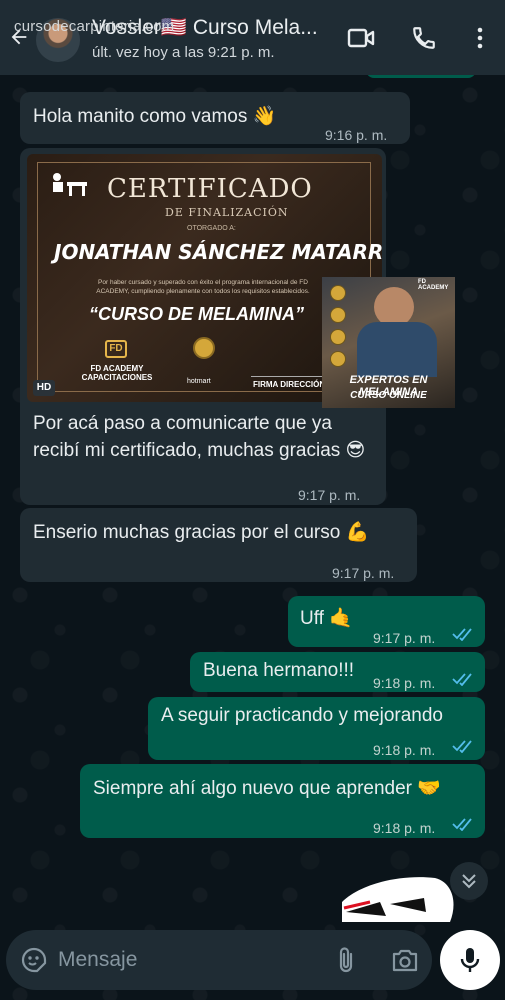 This screenshot has height=1000, width=505. I want to click on message-bubble-incoming: Hola manito como vamos 👋 9:16 p. m., so click(215, 118).